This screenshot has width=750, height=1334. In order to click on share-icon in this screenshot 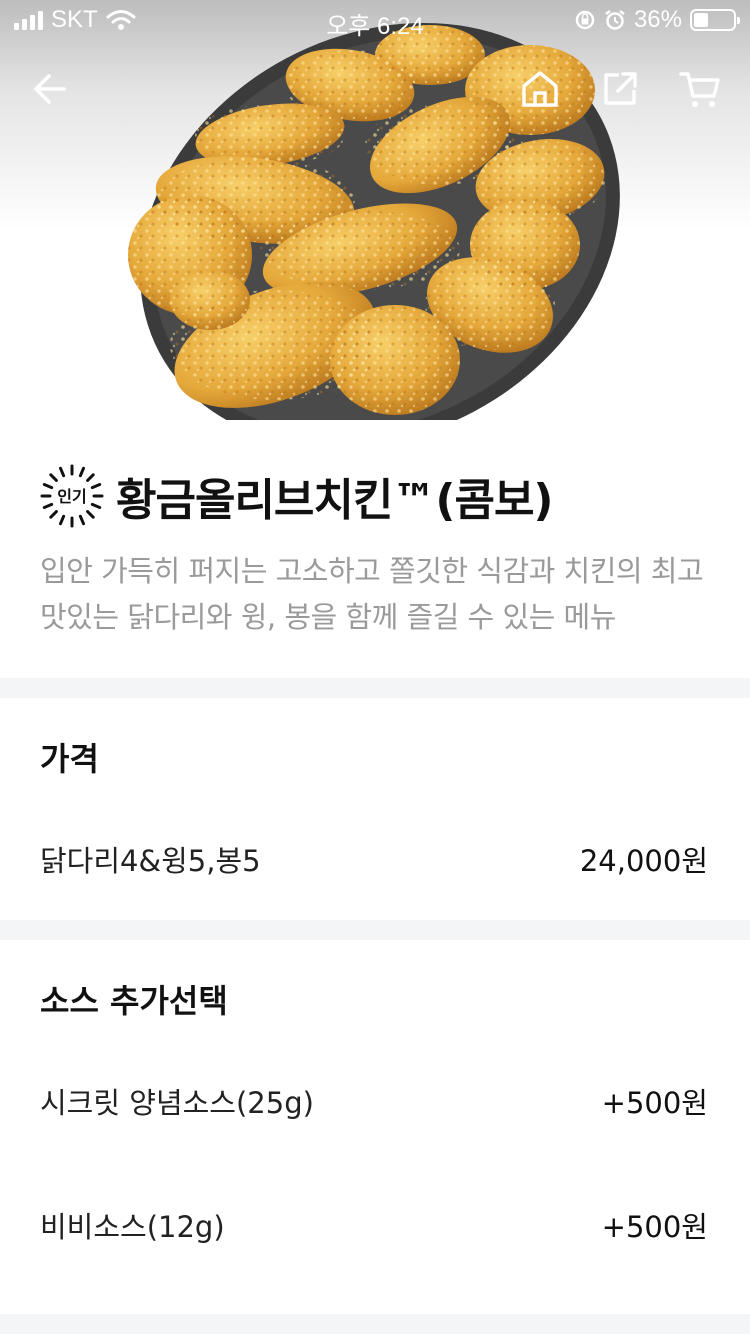, I will do `click(620, 88)`.